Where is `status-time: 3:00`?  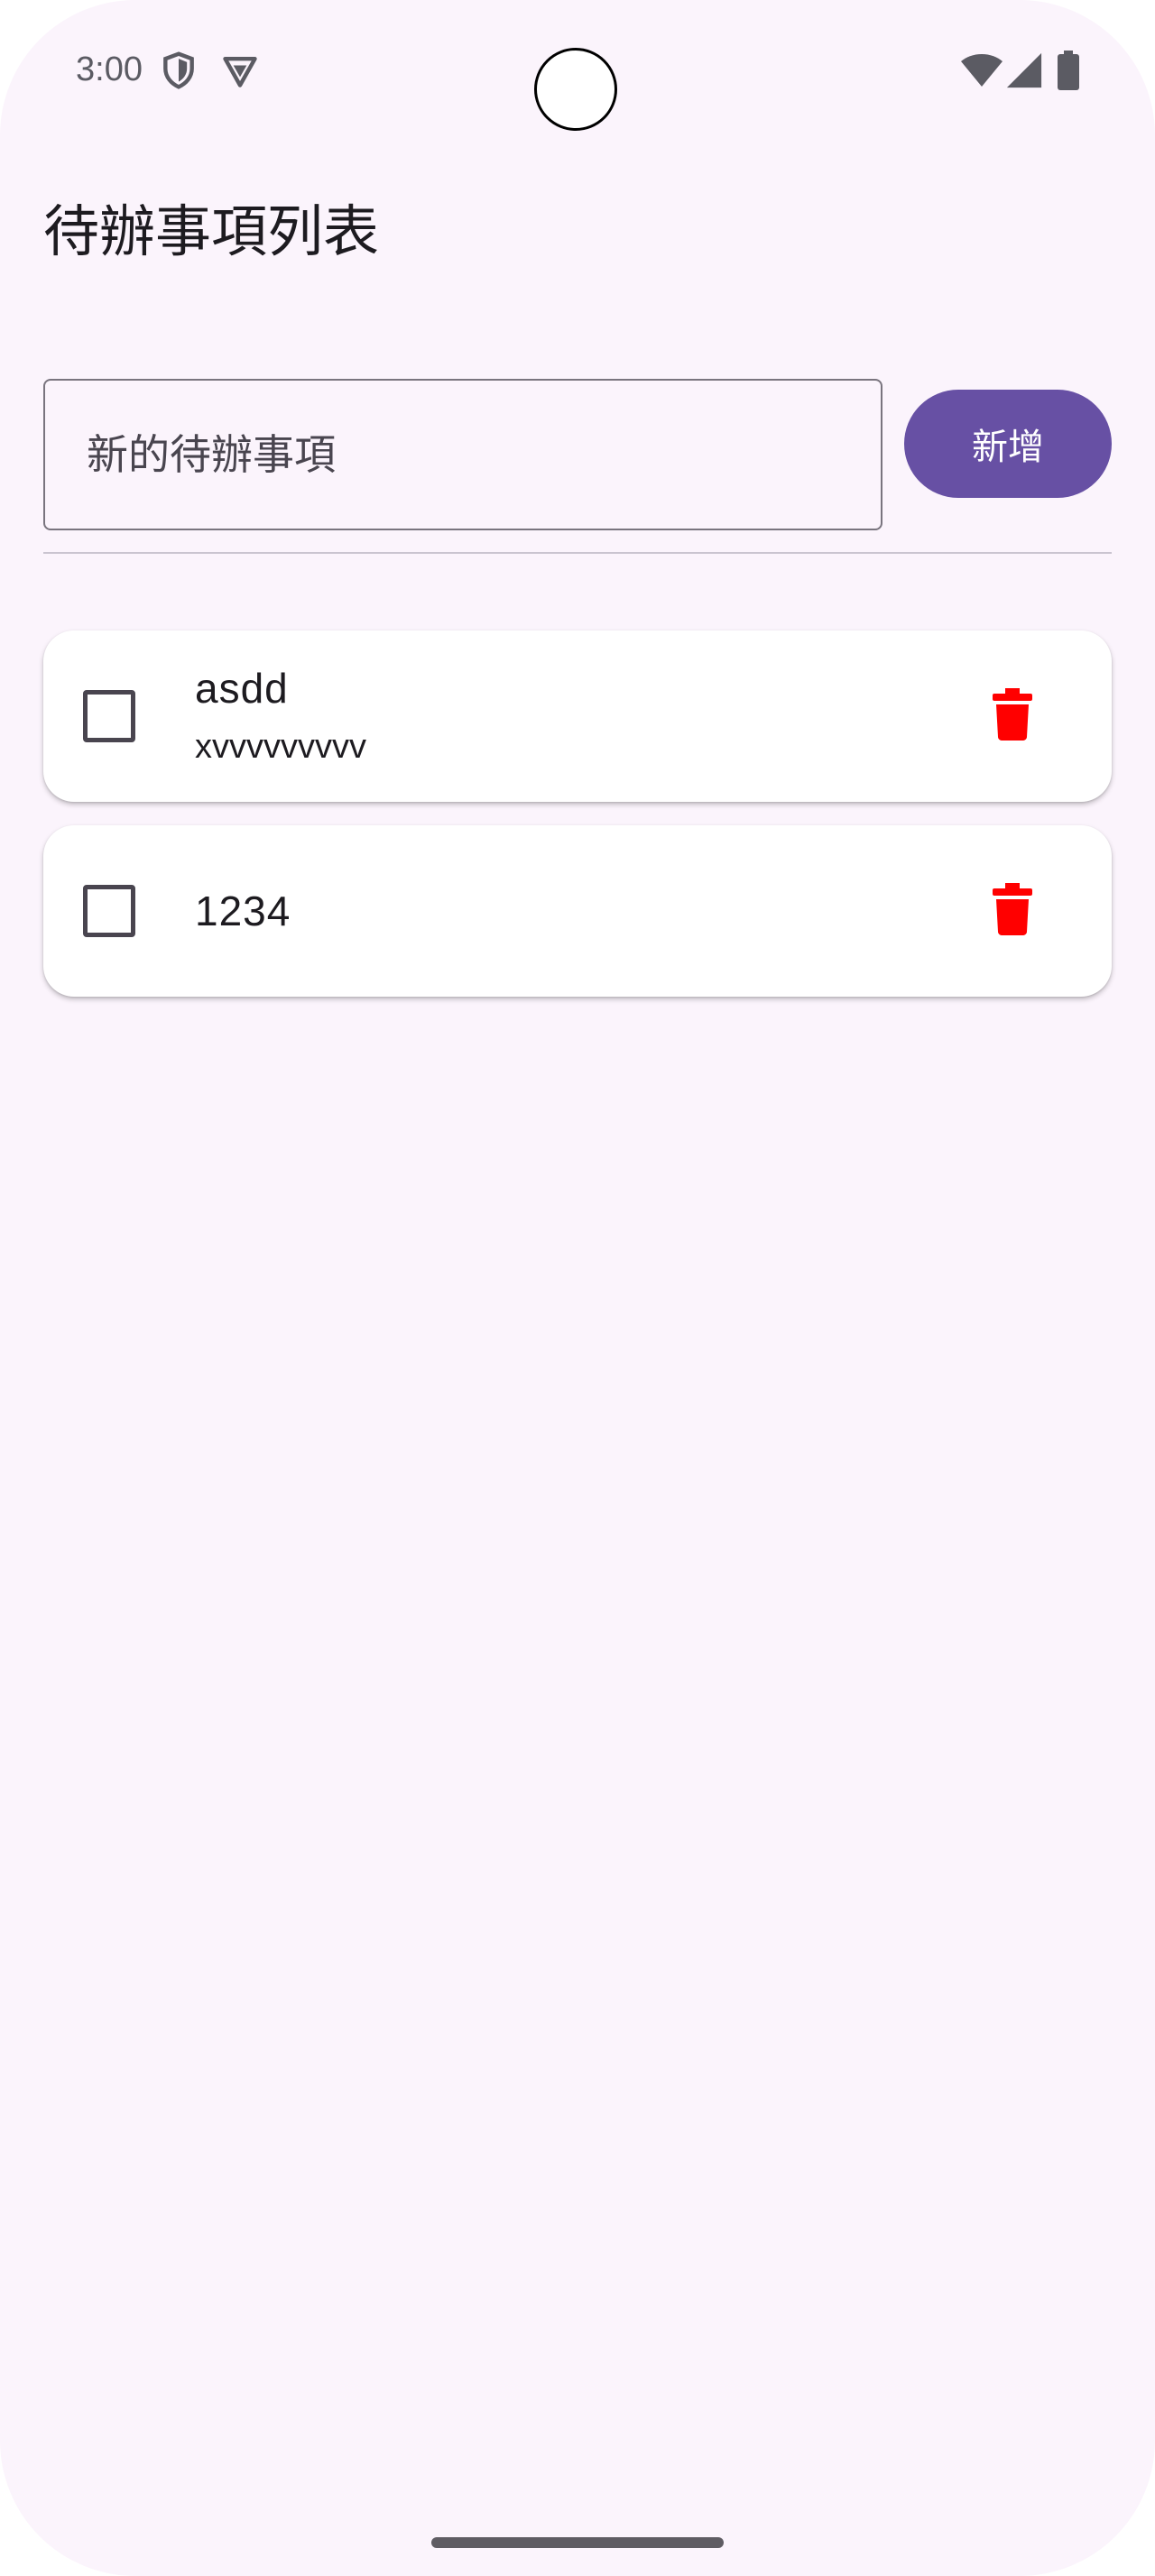
status-time: 3:00 is located at coordinates (109, 69).